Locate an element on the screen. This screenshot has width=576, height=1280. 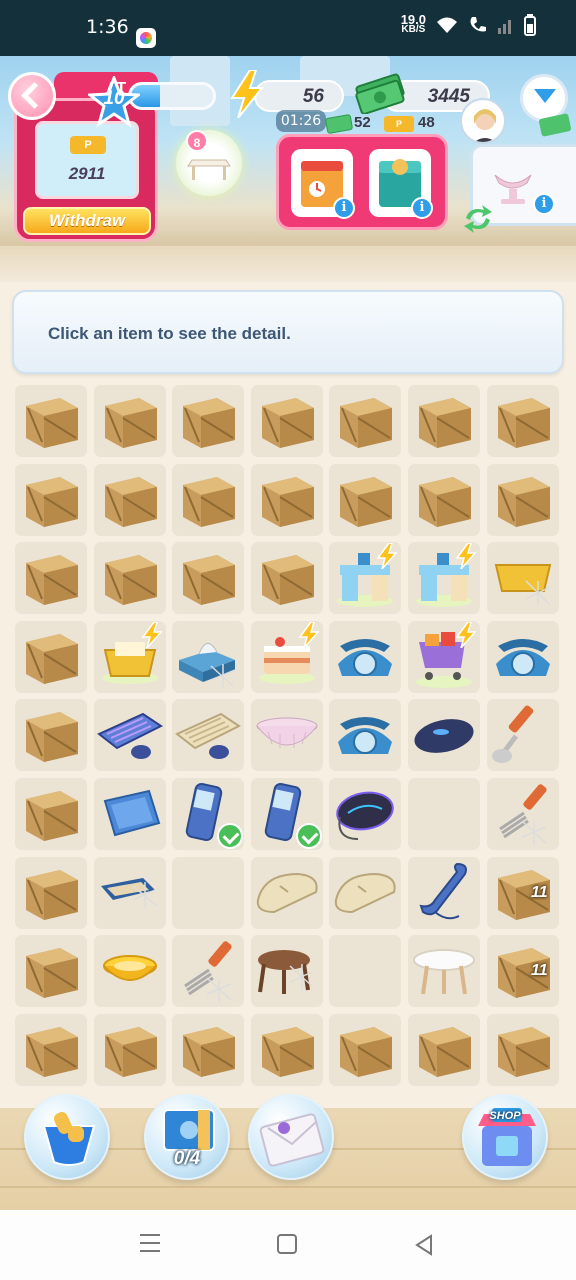
back-button is located at coordinates (32, 96).